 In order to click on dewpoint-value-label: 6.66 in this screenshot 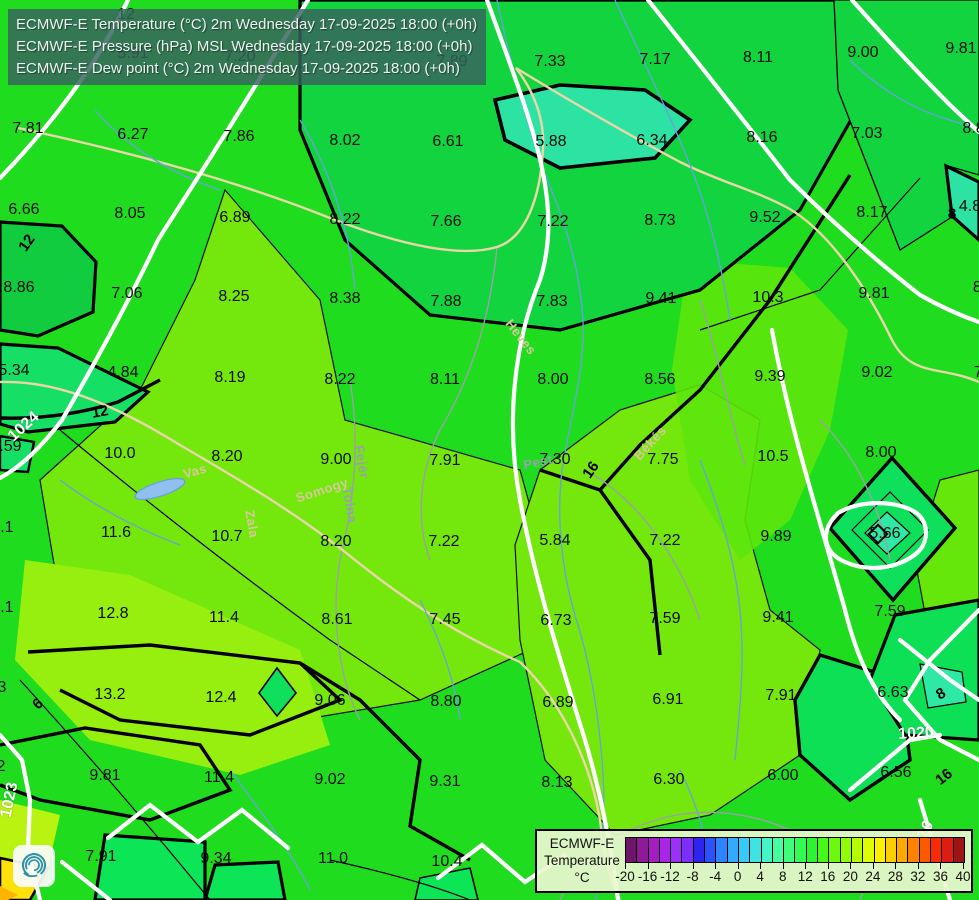, I will do `click(24, 209)`.